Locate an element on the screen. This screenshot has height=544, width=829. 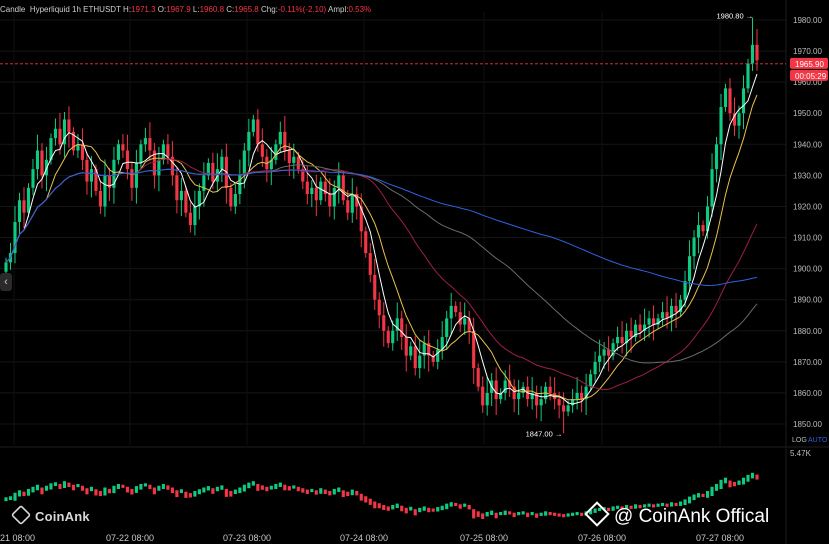
scroll-left-button: ‹ is located at coordinates (6, 282).